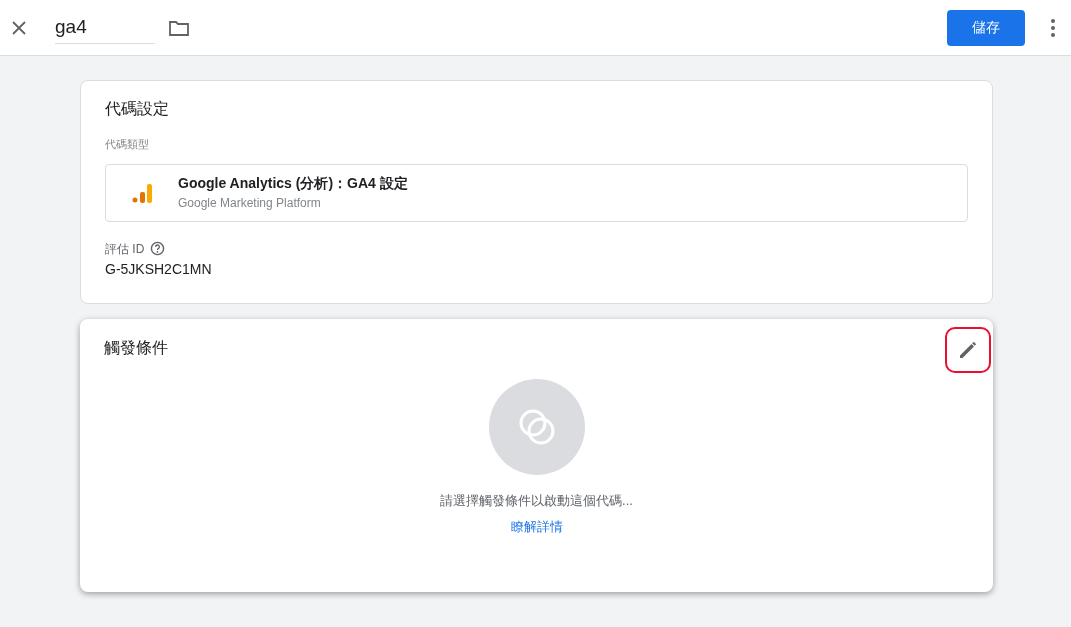  Describe the element at coordinates (105, 27) in the screenshot. I see `name-input-field: ga4` at that location.